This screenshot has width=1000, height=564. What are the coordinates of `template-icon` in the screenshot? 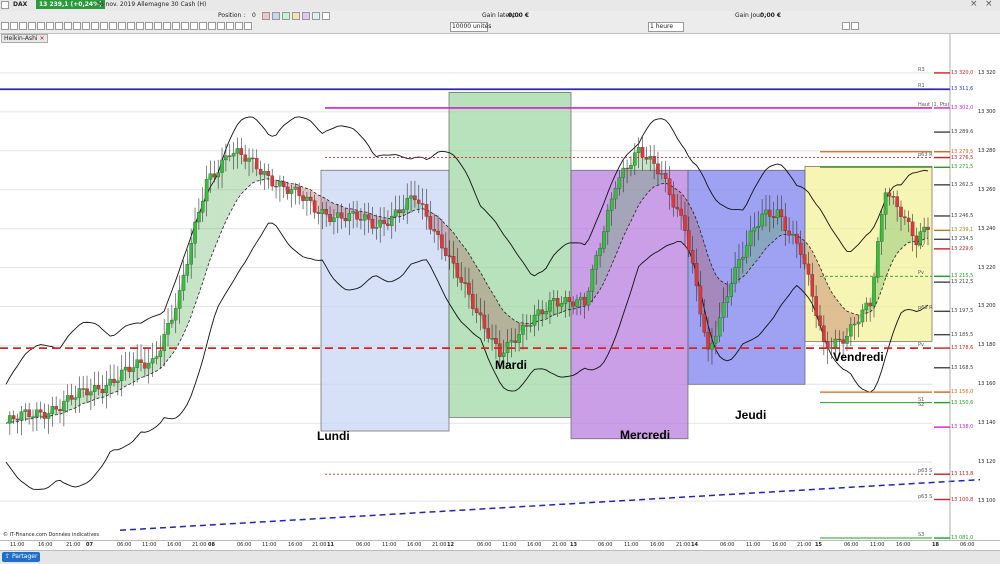 It's located at (158, 26).